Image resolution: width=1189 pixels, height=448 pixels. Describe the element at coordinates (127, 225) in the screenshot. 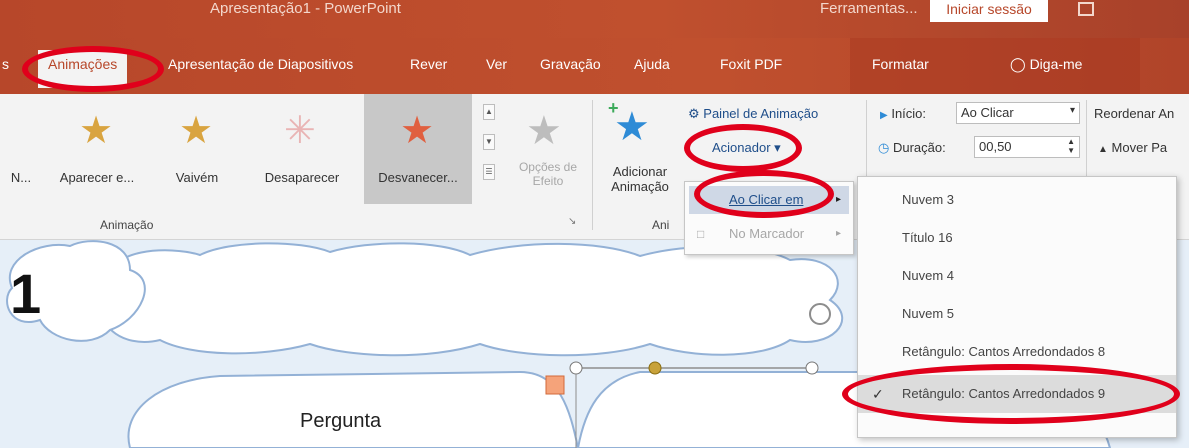

I see `group-label-animacao: Animação` at that location.